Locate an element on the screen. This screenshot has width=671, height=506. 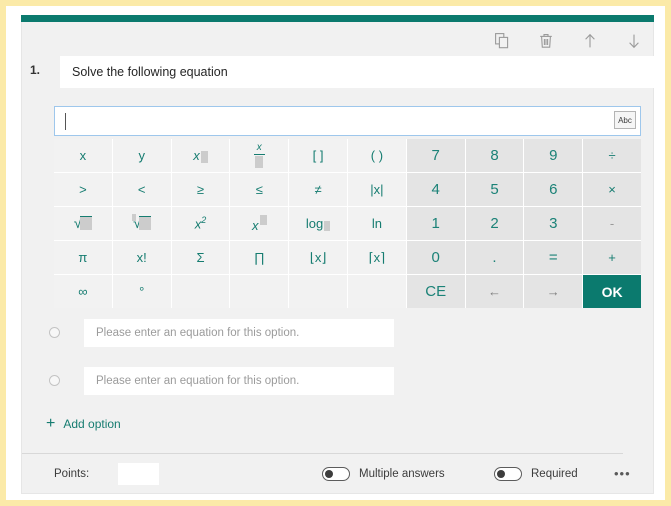
keypad-key-x: ⌊x⌋ is located at coordinates (318, 257).